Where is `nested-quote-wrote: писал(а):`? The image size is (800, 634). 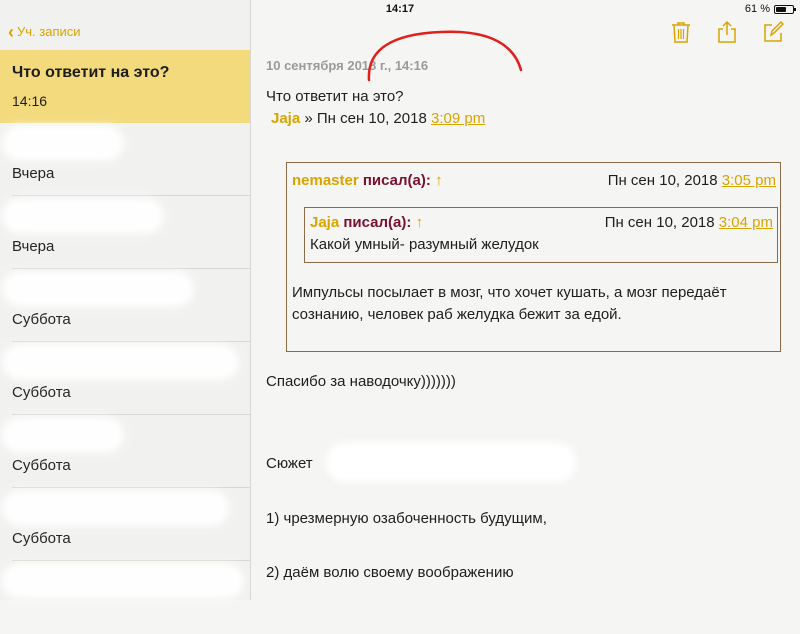 nested-quote-wrote: писал(а): is located at coordinates (375, 222).